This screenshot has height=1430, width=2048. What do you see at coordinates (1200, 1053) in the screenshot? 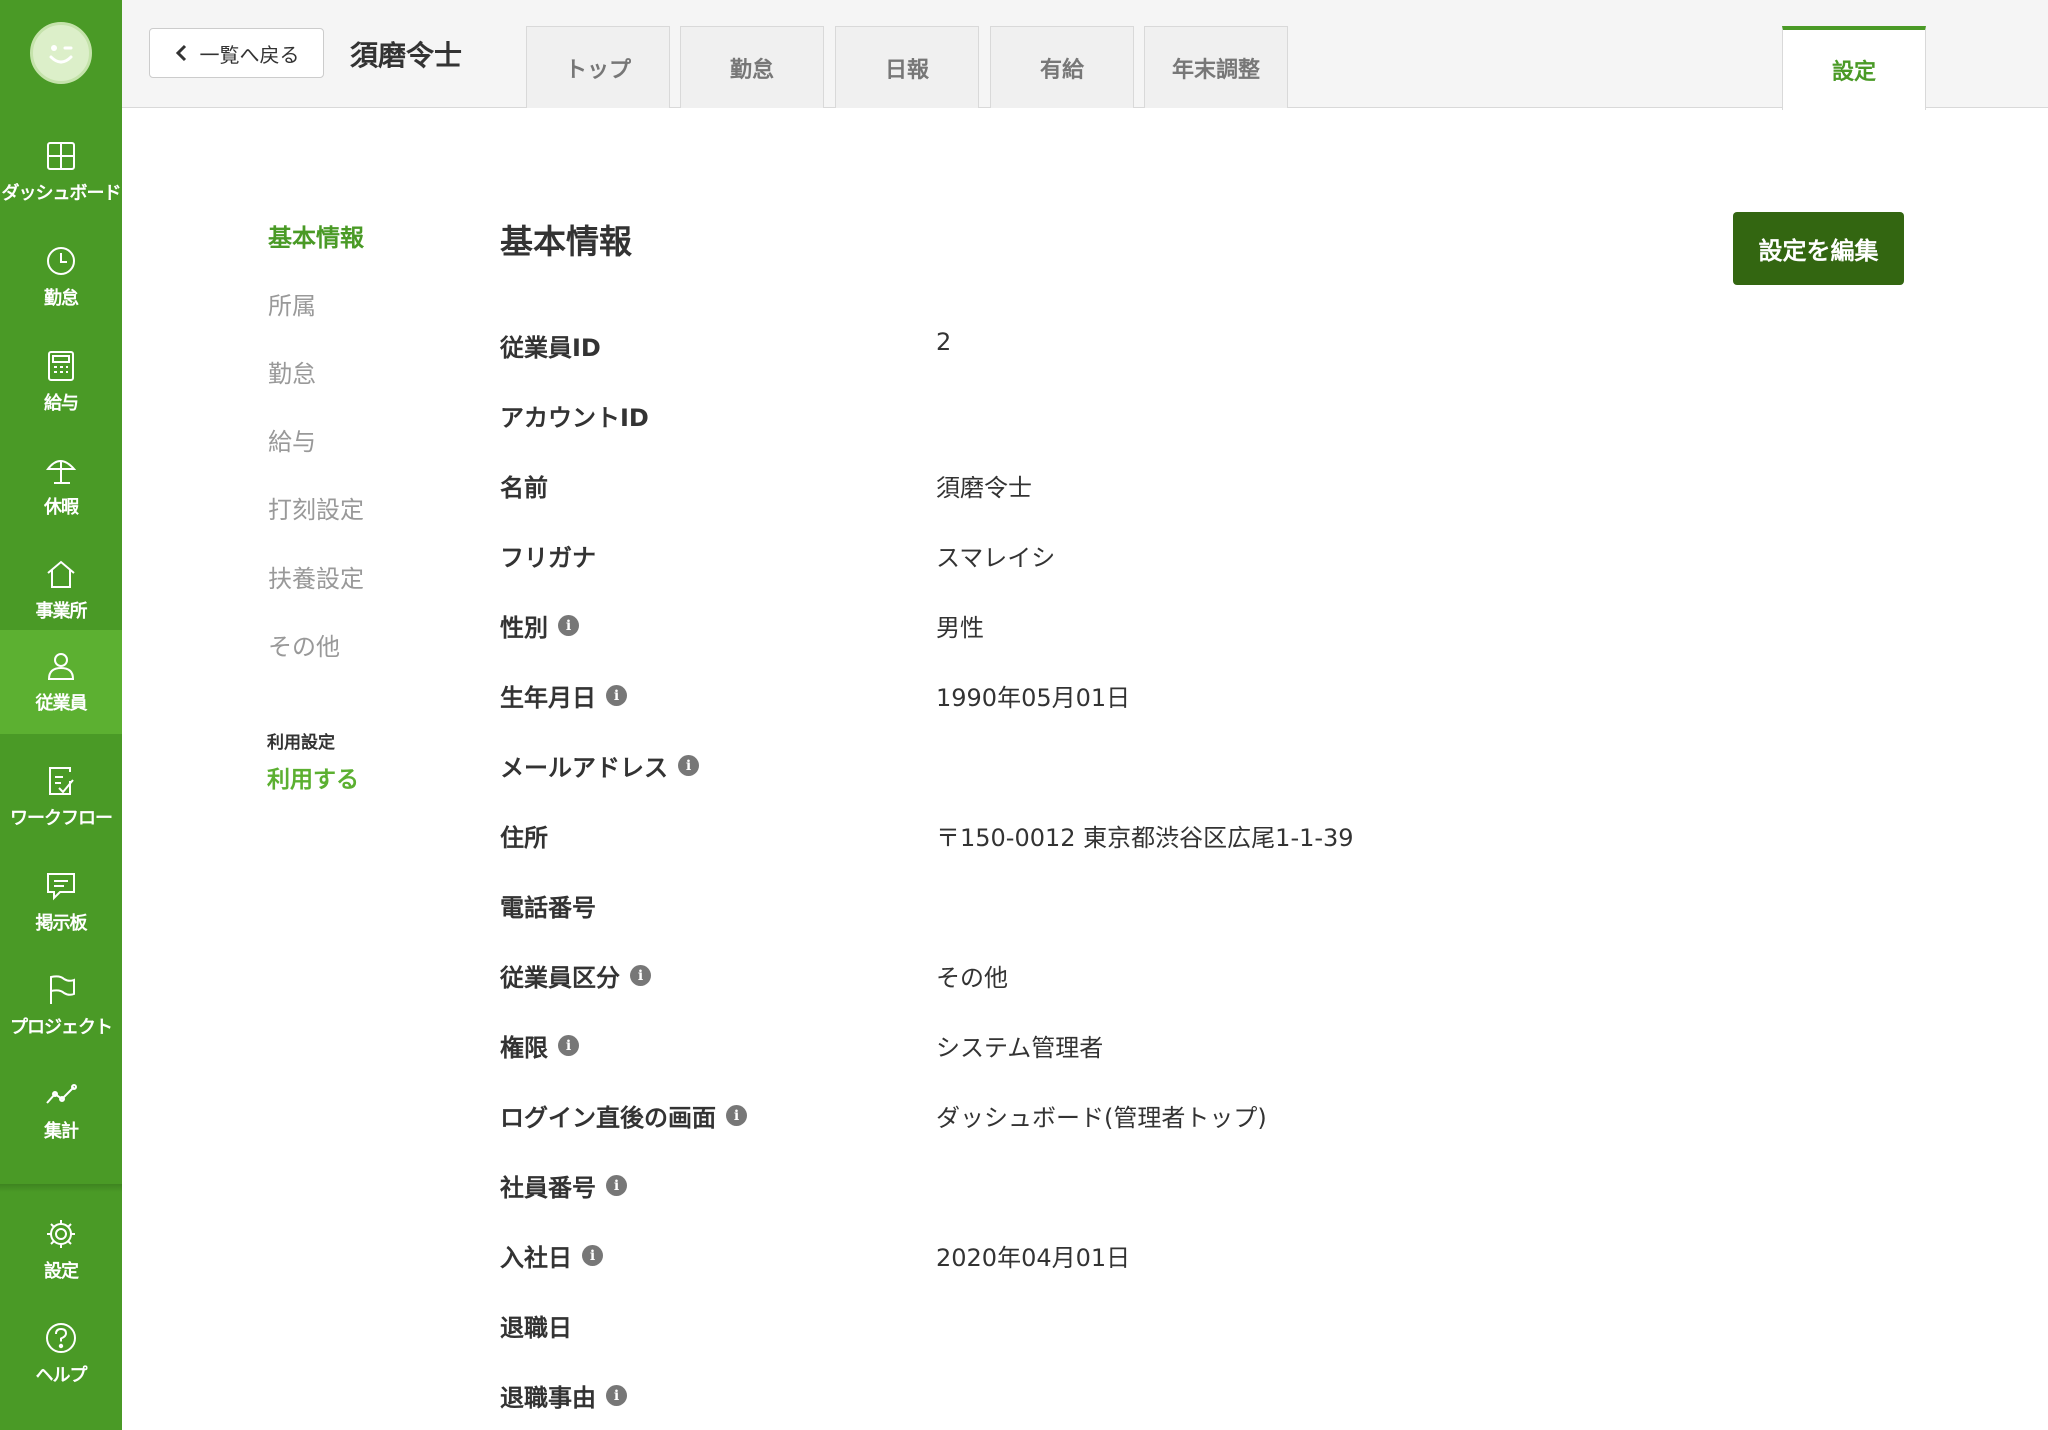
I see `field-row: 権限 i システム管理者` at bounding box center [1200, 1053].